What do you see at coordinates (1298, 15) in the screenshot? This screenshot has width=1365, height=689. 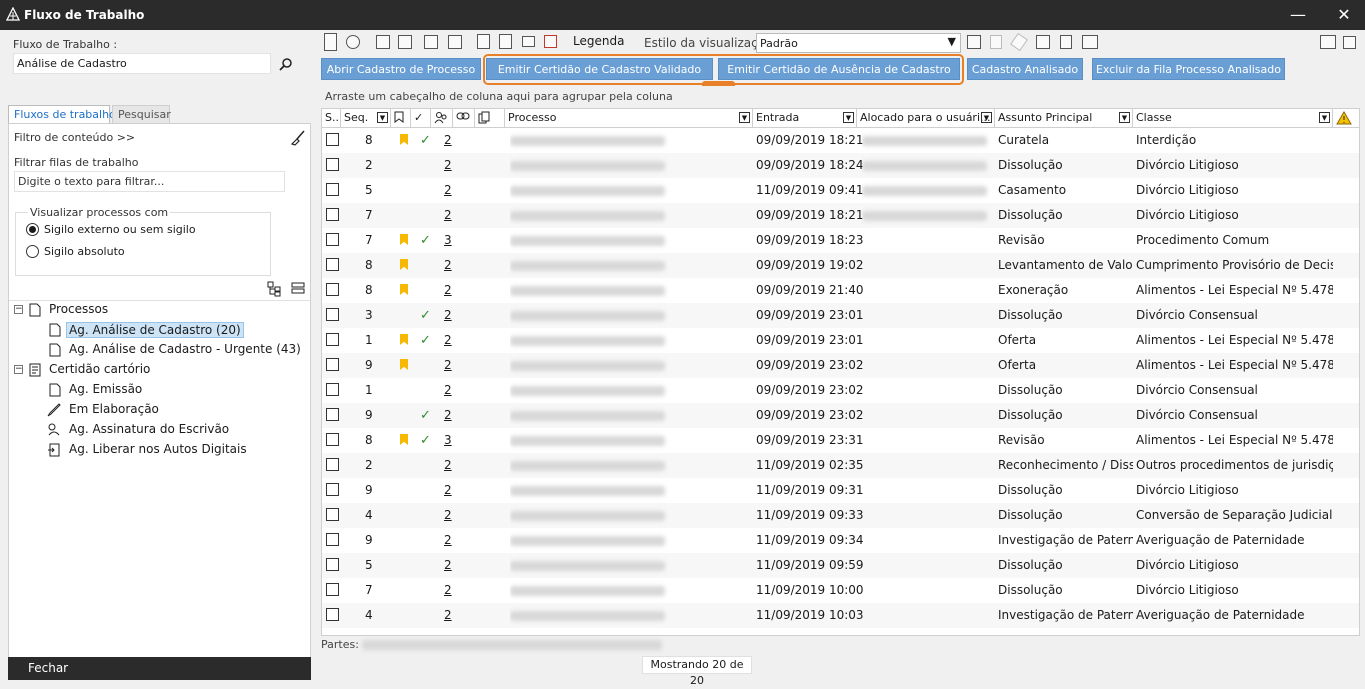 I see `minimize-button: —` at bounding box center [1298, 15].